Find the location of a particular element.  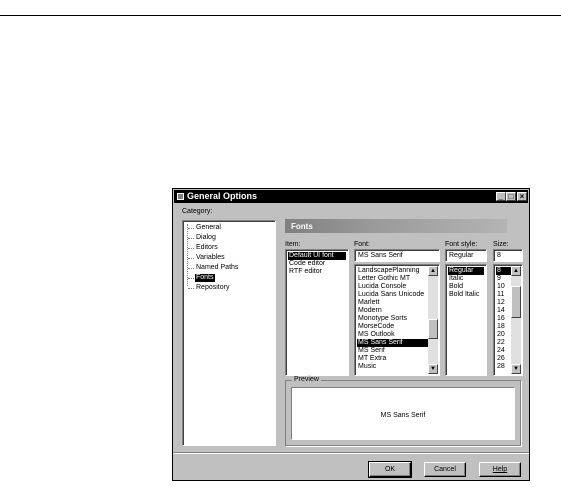

font-list-item: Monotype Sorts is located at coordinates (397, 319).